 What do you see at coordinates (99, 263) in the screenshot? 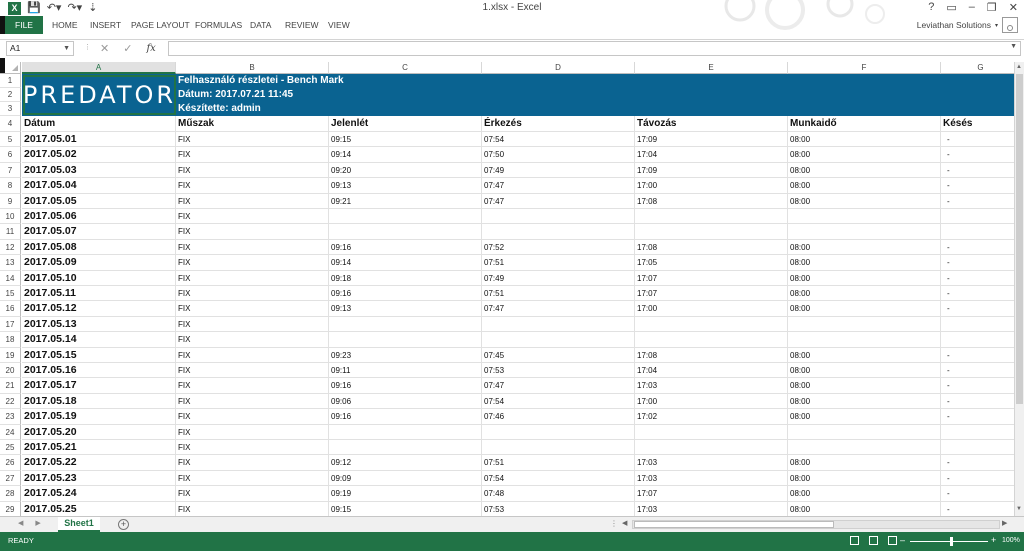
I see `table-cell: 2017.05.09` at bounding box center [99, 263].